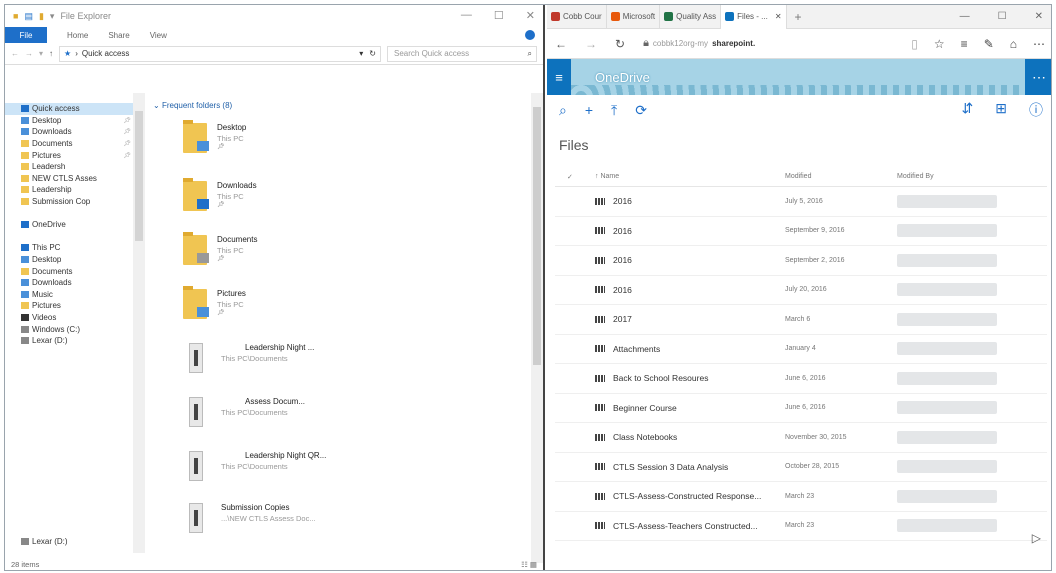 This screenshot has height=573, width=1056. I want to click on file-name-cell: Attachments, so click(690, 349).